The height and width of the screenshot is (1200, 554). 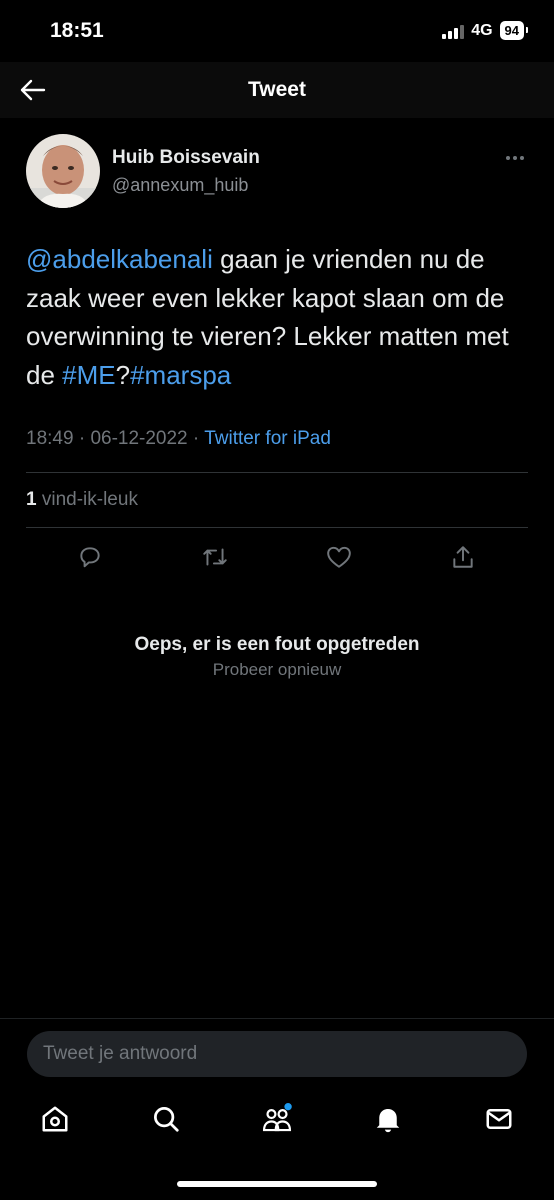 I want to click on tab-messages, so click(x=499, y=1119).